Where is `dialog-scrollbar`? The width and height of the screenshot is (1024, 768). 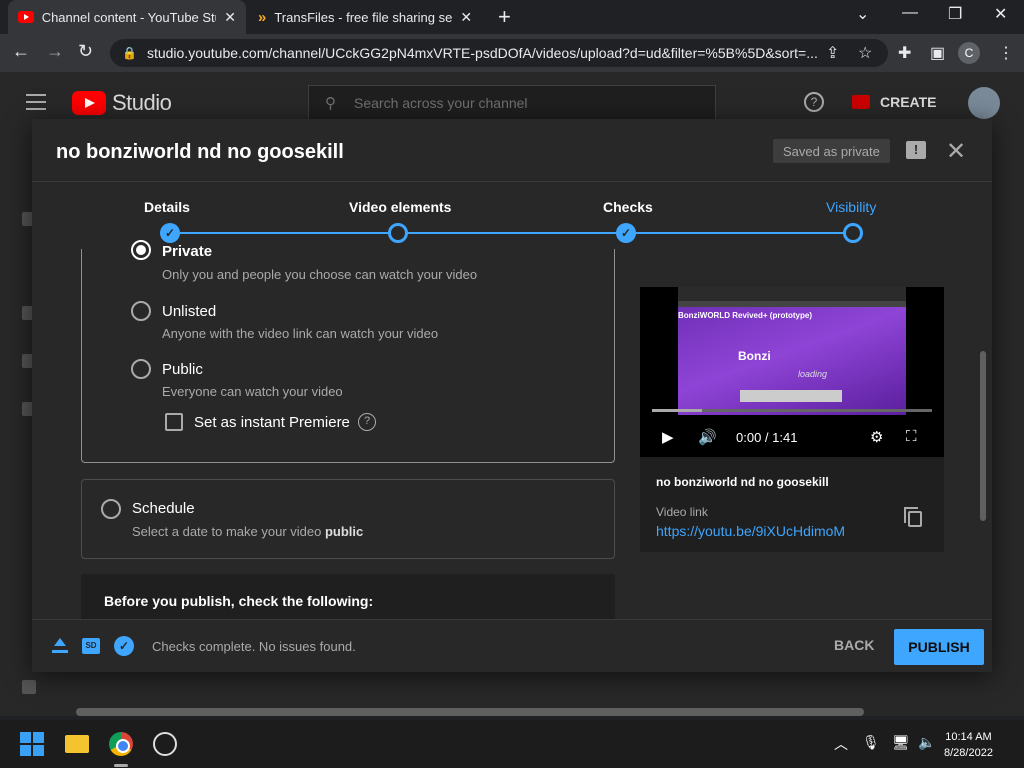
dialog-scrollbar is located at coordinates (983, 436).